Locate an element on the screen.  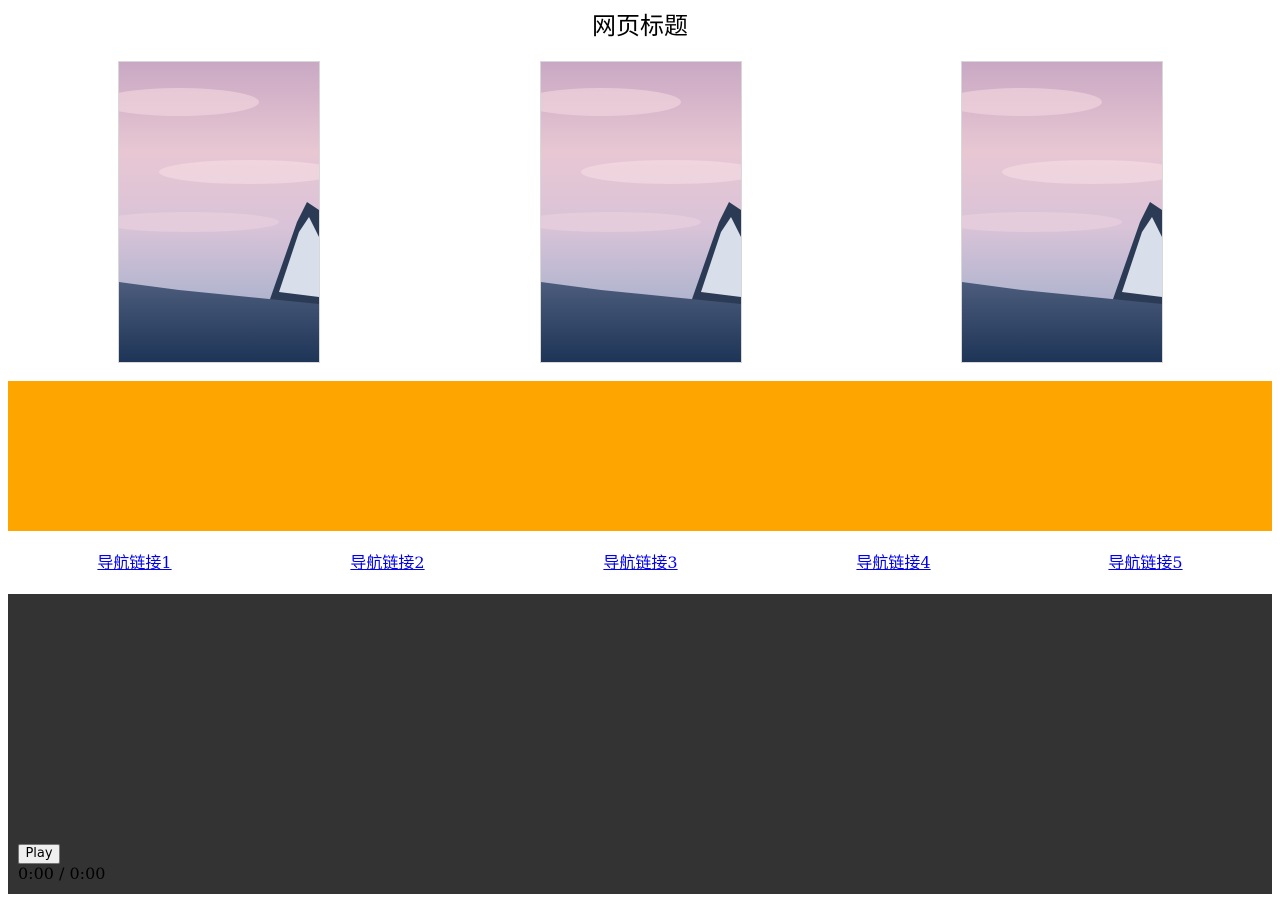
play-button: Play is located at coordinates (39, 854).